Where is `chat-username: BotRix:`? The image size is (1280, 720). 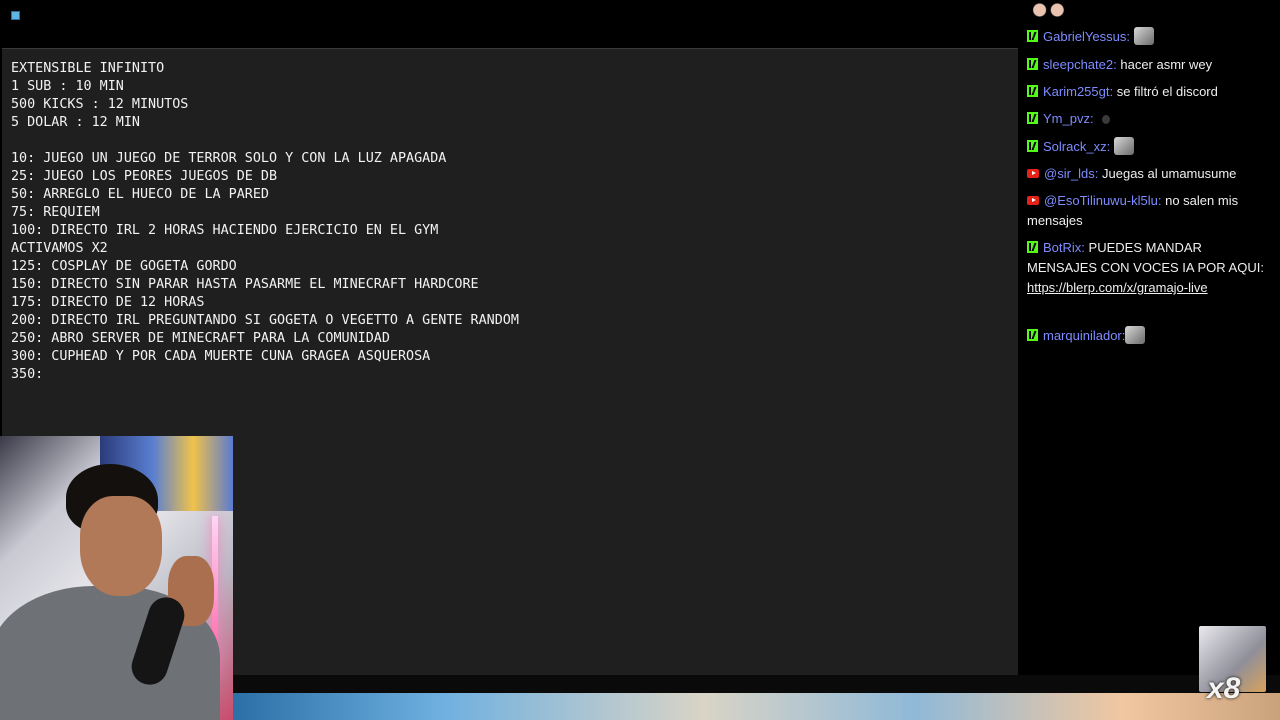 chat-username: BotRix: is located at coordinates (1064, 247).